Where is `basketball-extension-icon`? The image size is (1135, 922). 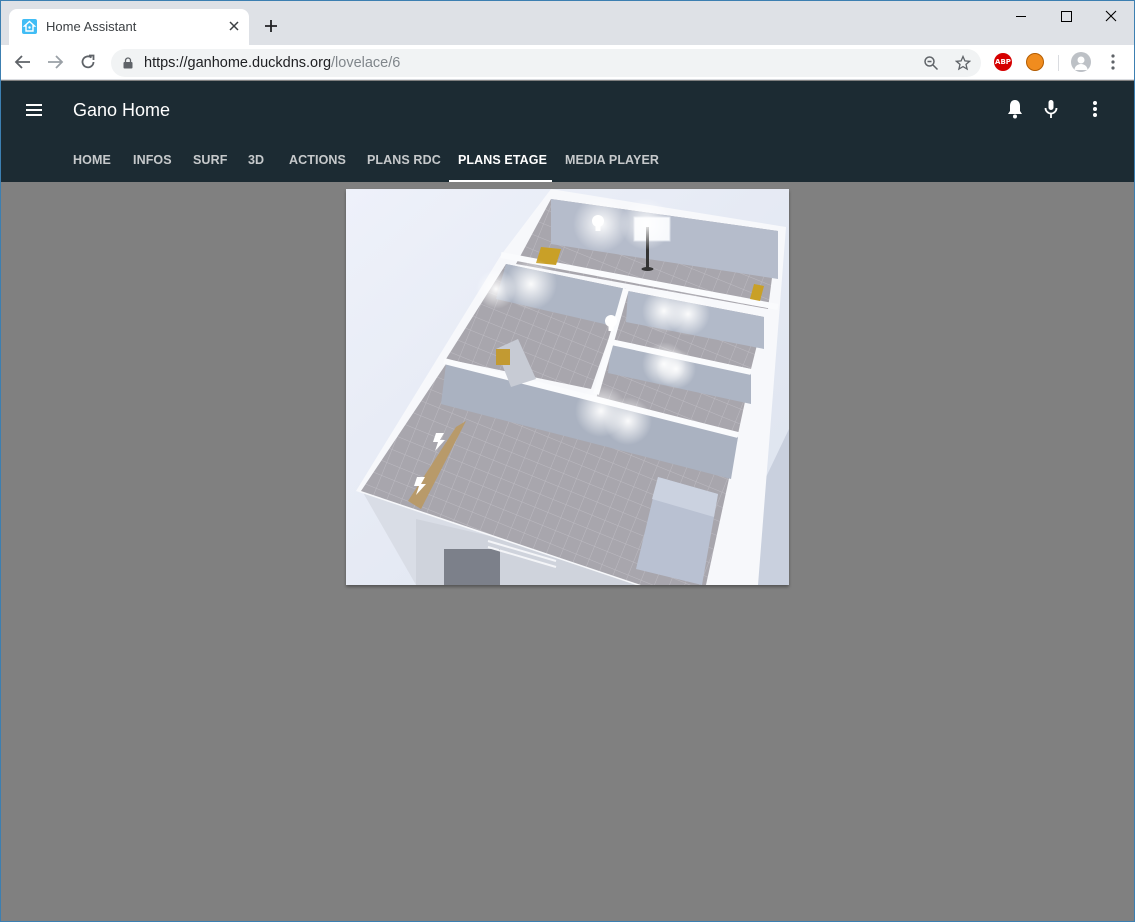
basketball-extension-icon is located at coordinates (1035, 62).